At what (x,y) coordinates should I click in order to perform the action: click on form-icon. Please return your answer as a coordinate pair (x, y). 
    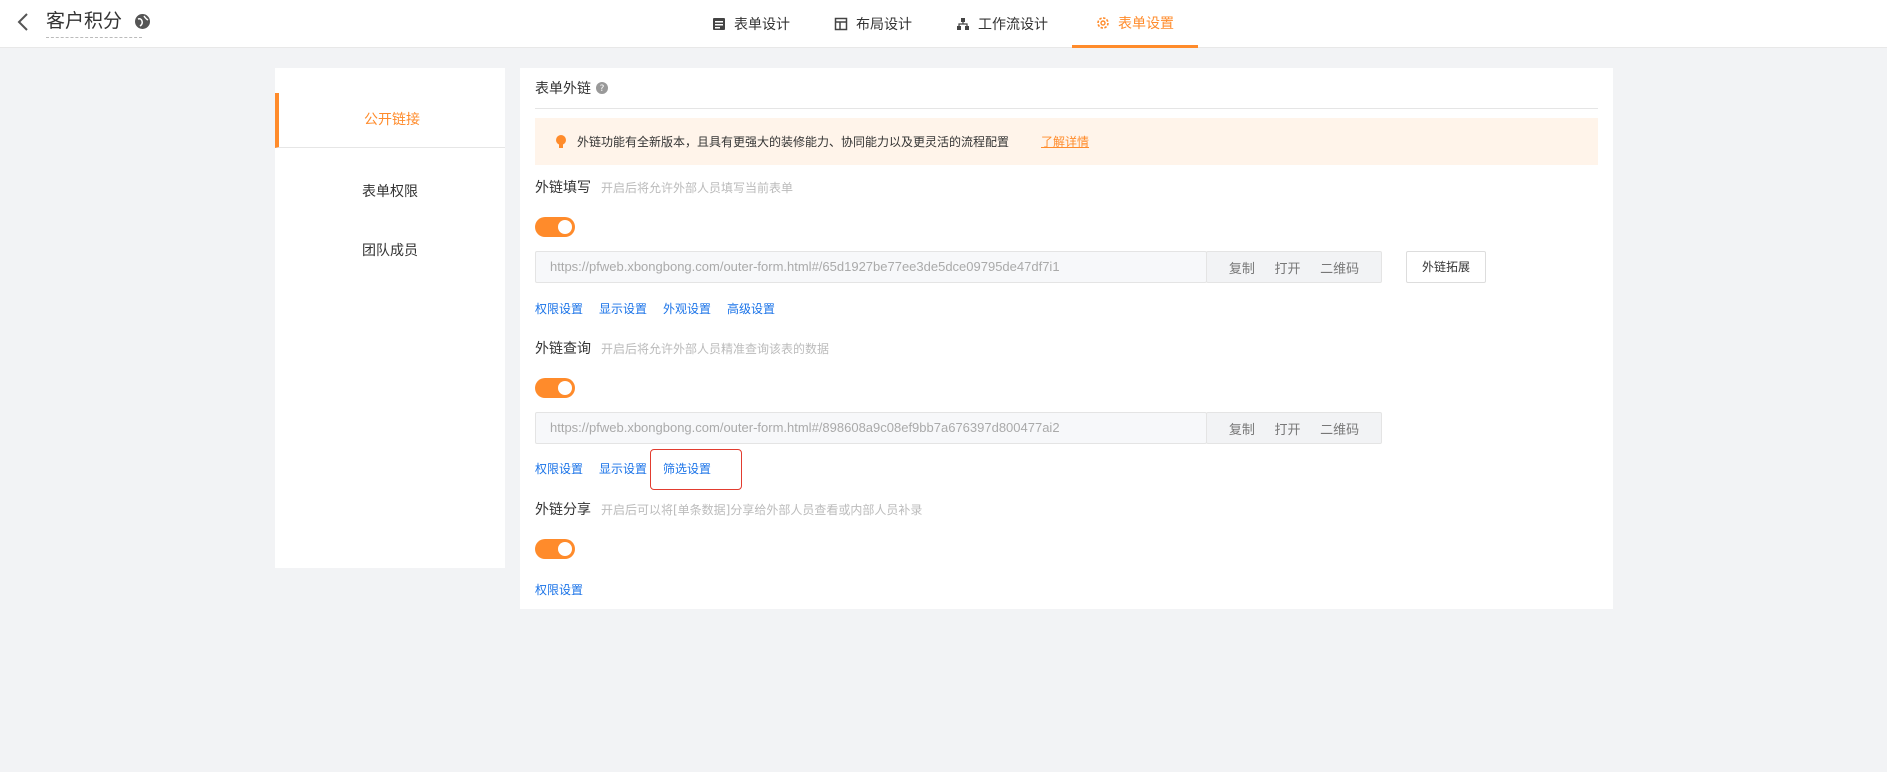
    Looking at the image, I should click on (719, 24).